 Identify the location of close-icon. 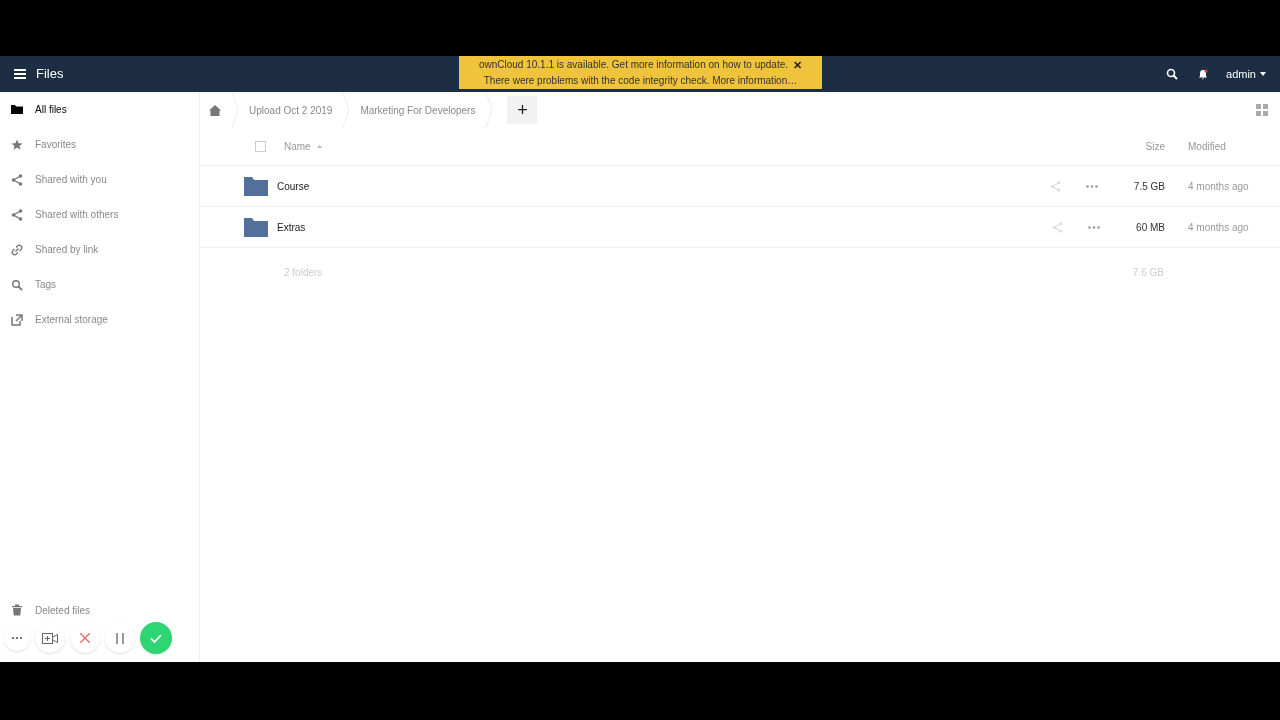
(85, 638).